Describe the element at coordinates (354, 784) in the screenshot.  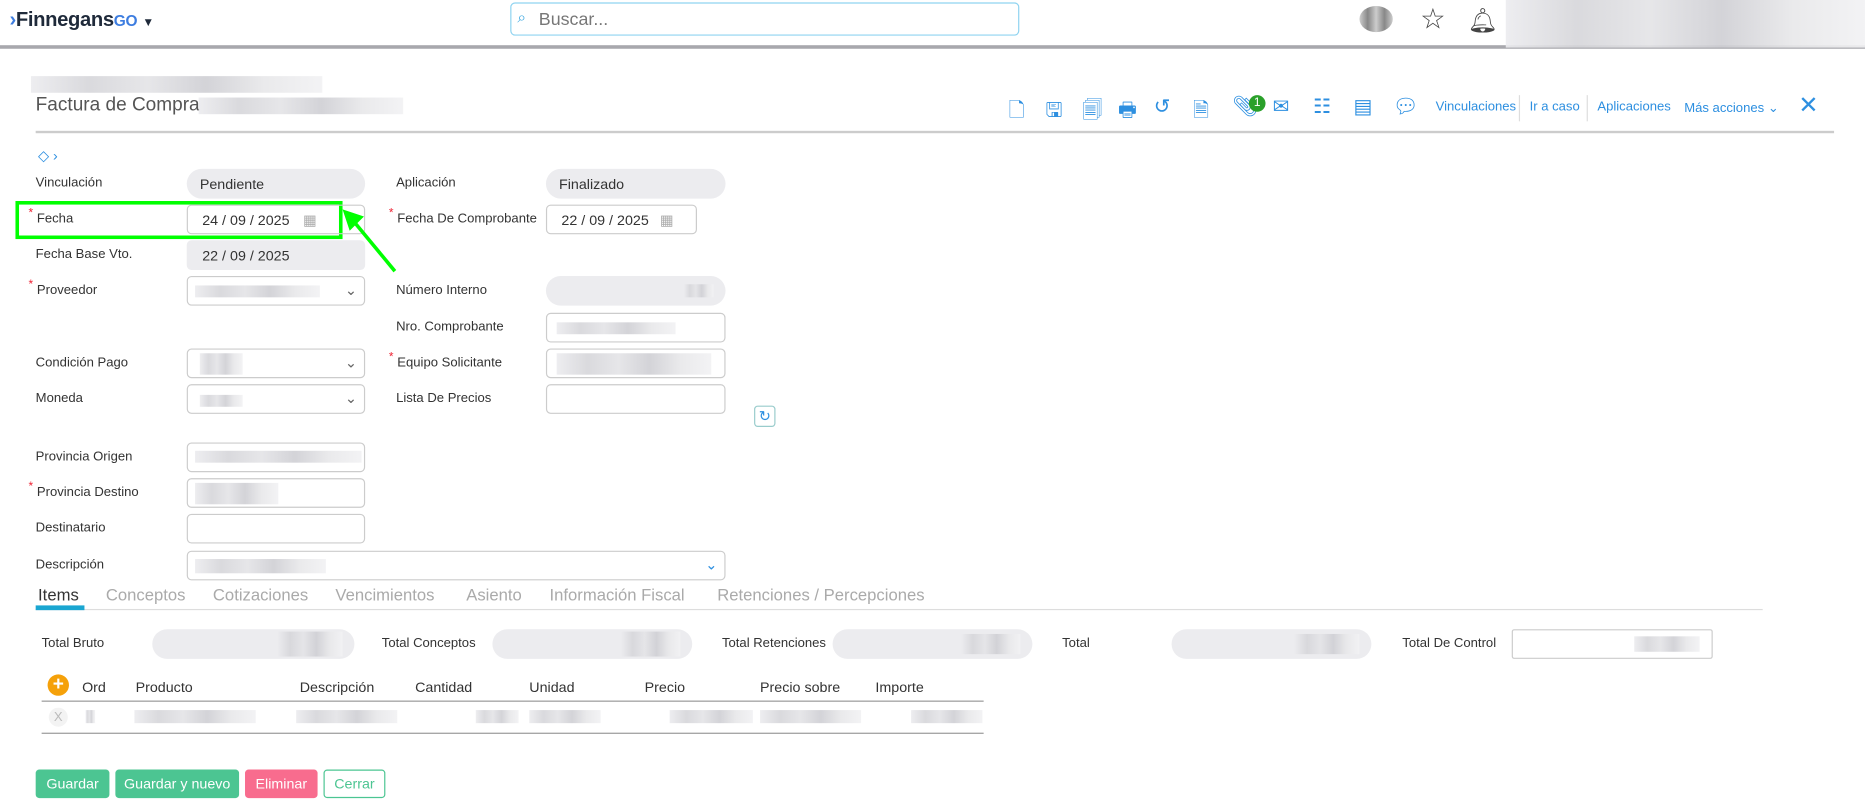
I see `close-button: Cerrar` at that location.